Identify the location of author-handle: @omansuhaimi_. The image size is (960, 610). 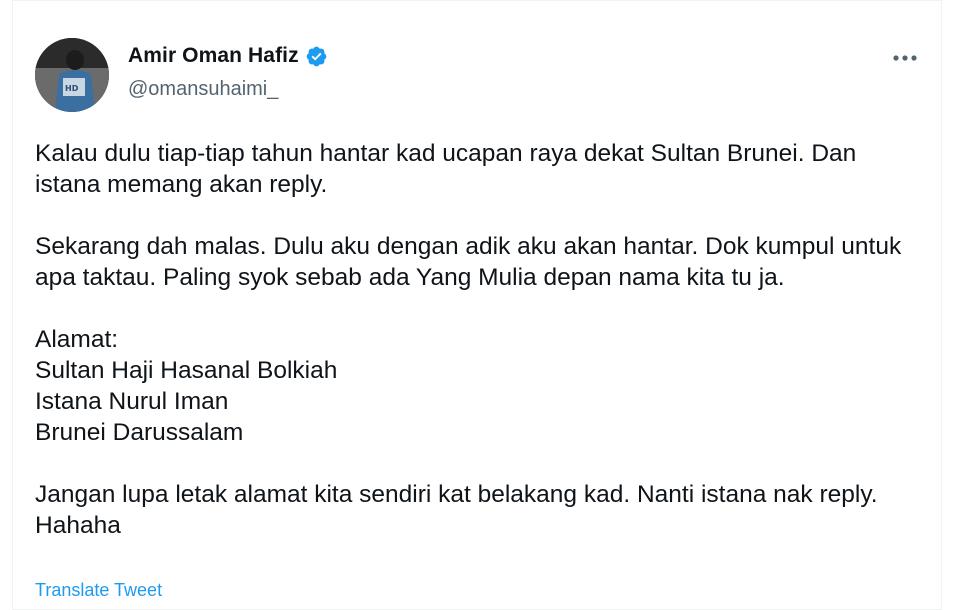
(203, 89).